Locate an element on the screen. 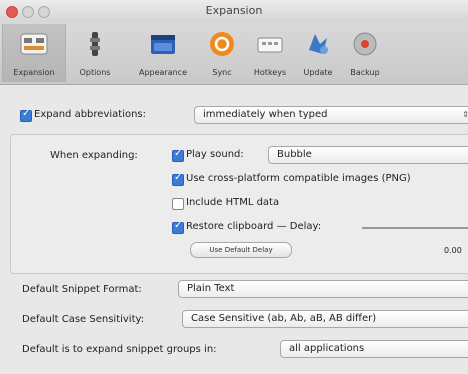 The height and width of the screenshot is (374, 468). delay-slider is located at coordinates (415, 228).